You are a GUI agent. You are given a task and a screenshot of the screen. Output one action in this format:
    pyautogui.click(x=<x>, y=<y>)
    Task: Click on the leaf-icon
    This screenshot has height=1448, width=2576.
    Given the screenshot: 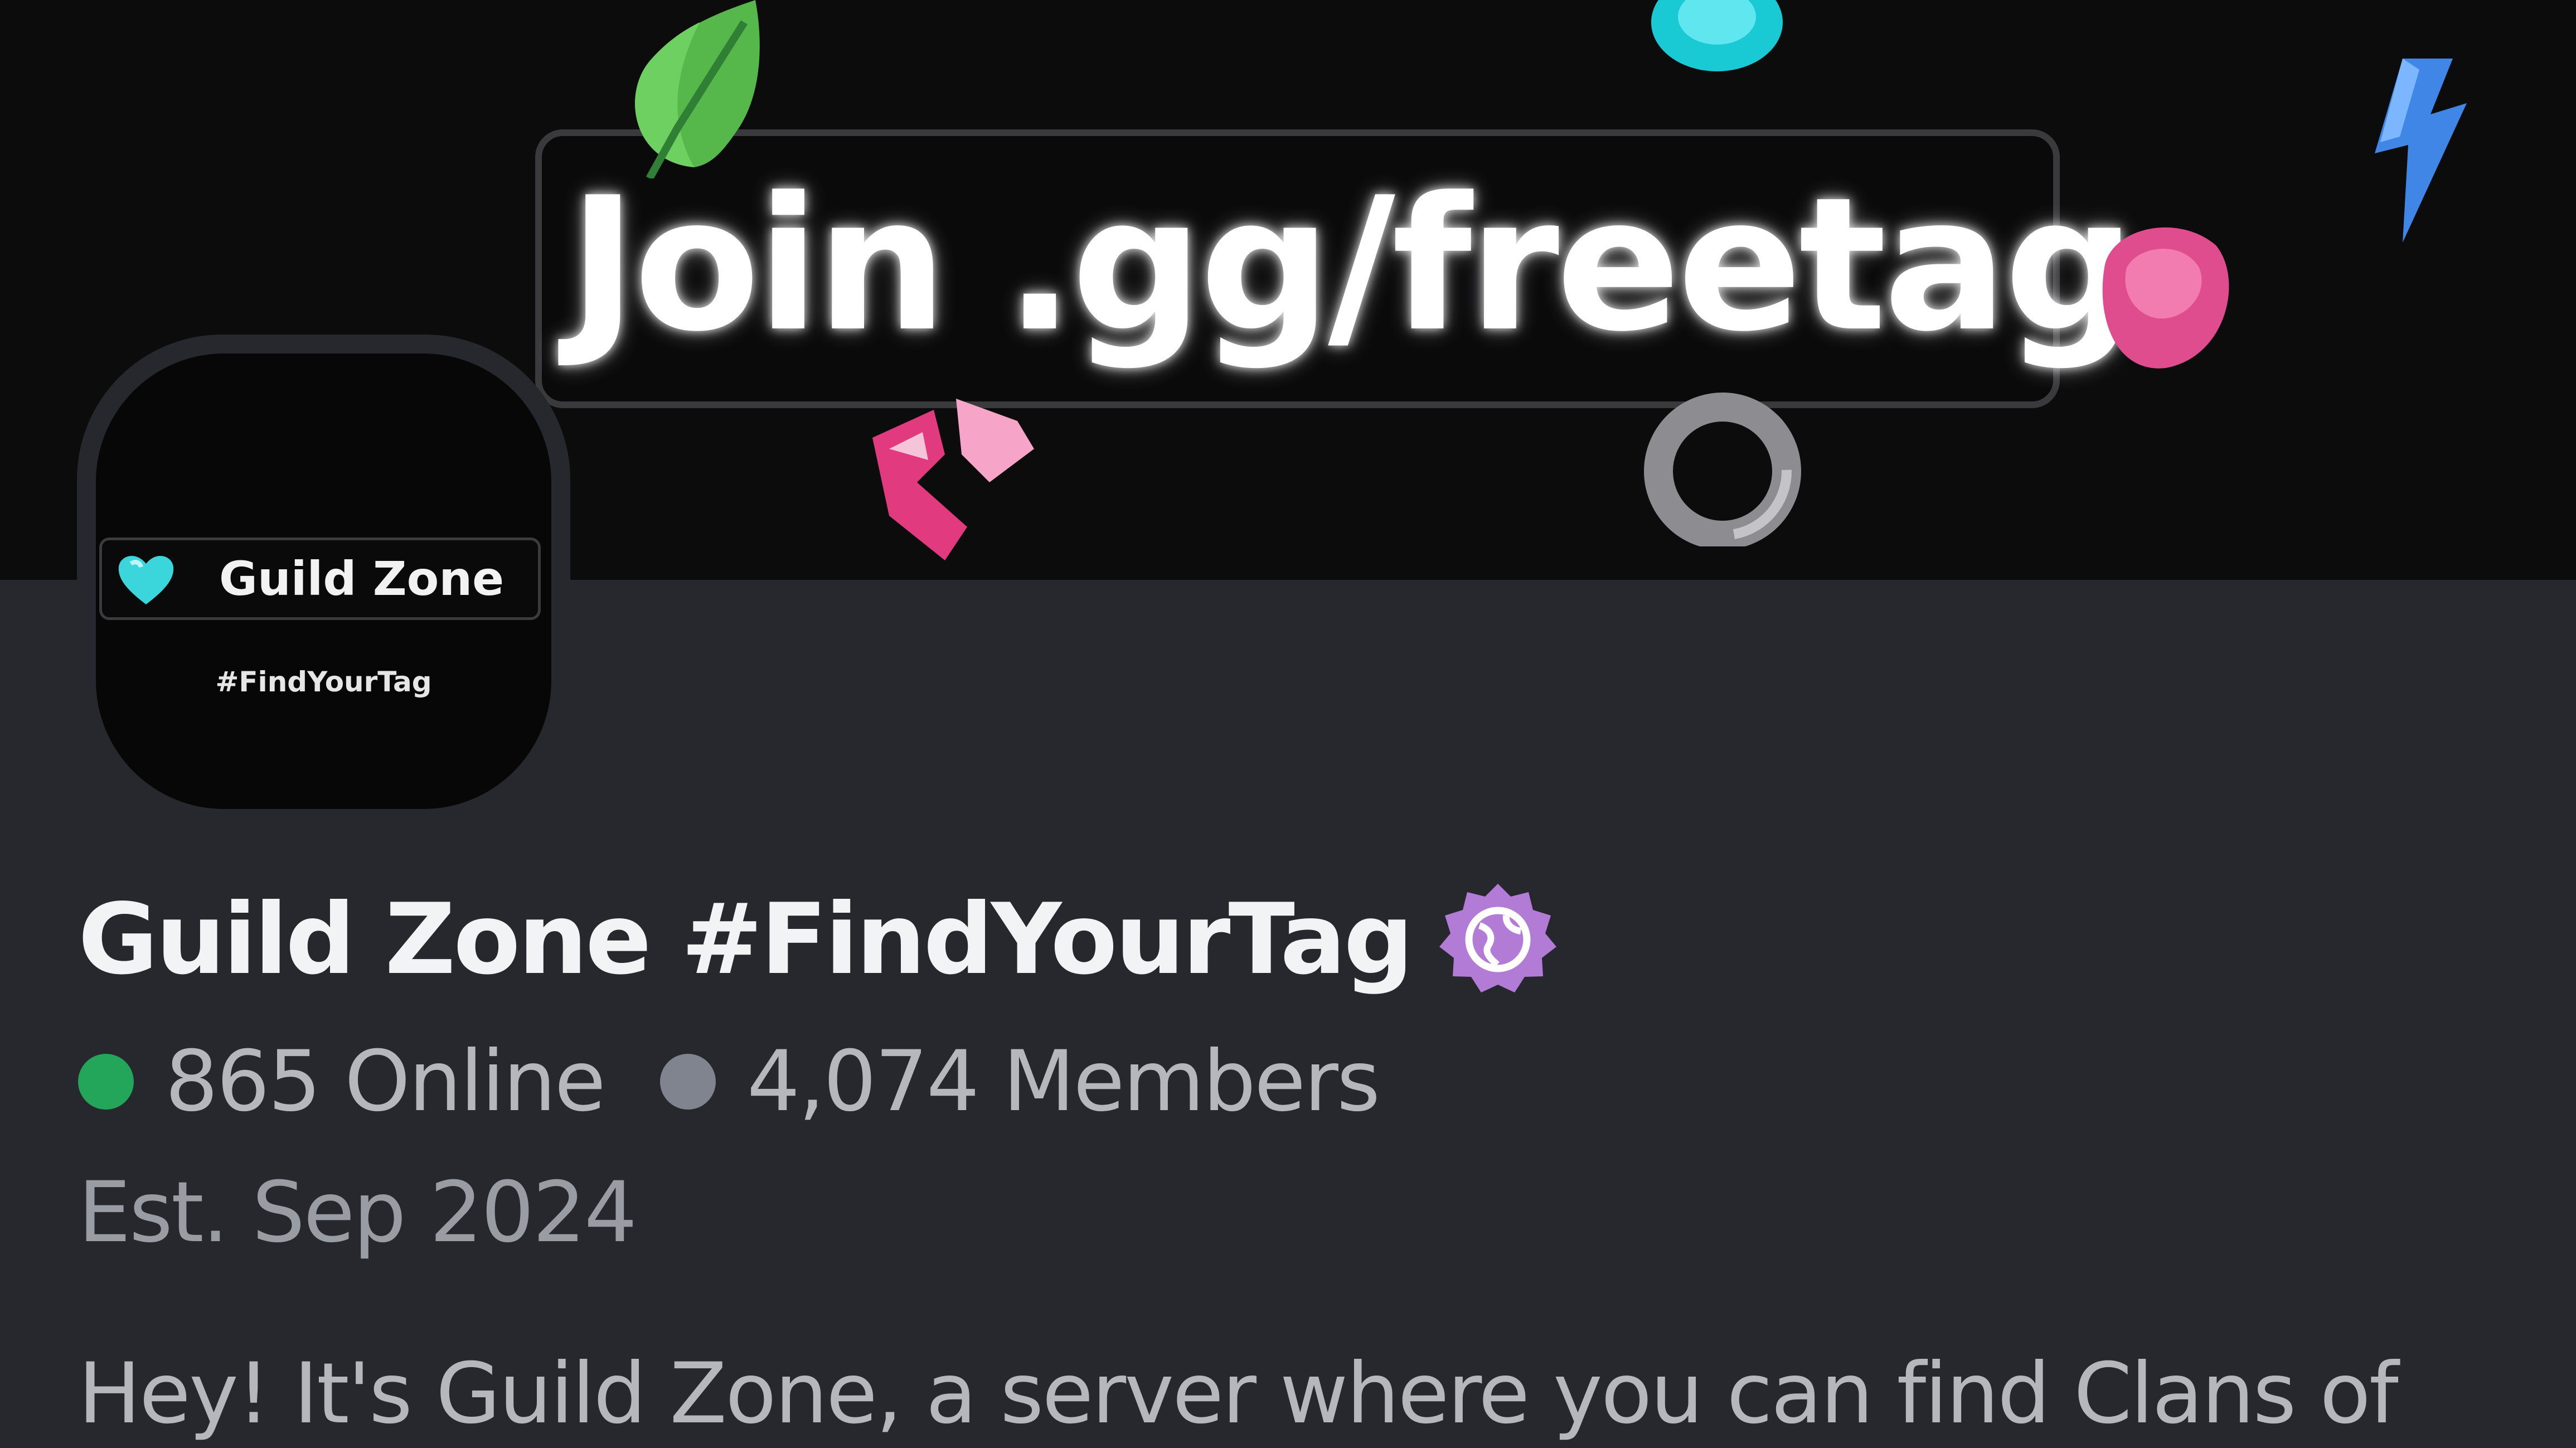 What is the action you would take?
    pyautogui.click(x=698, y=89)
    